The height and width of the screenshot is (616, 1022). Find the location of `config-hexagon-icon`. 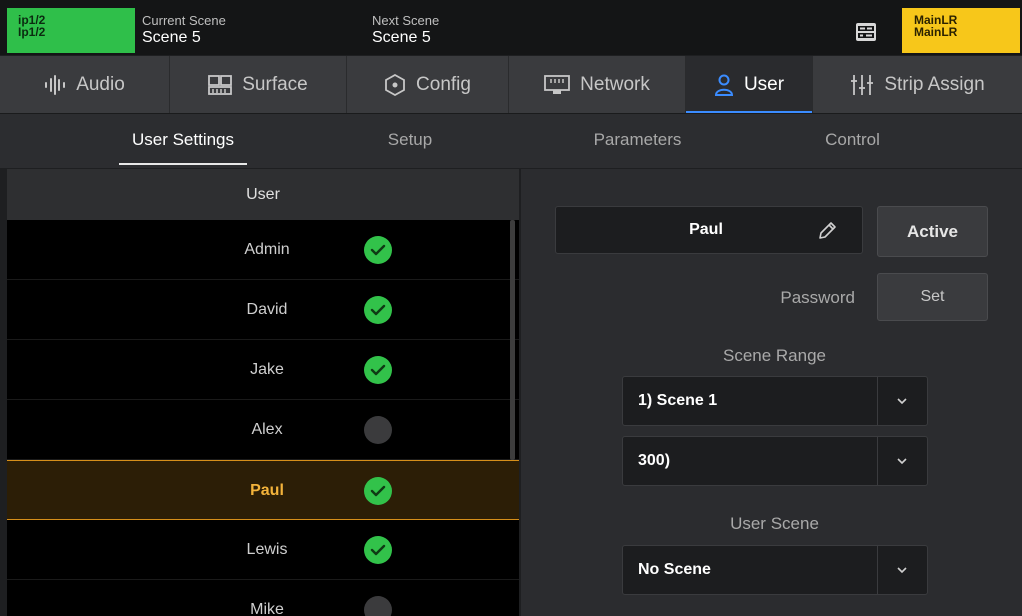

config-hexagon-icon is located at coordinates (395, 84).